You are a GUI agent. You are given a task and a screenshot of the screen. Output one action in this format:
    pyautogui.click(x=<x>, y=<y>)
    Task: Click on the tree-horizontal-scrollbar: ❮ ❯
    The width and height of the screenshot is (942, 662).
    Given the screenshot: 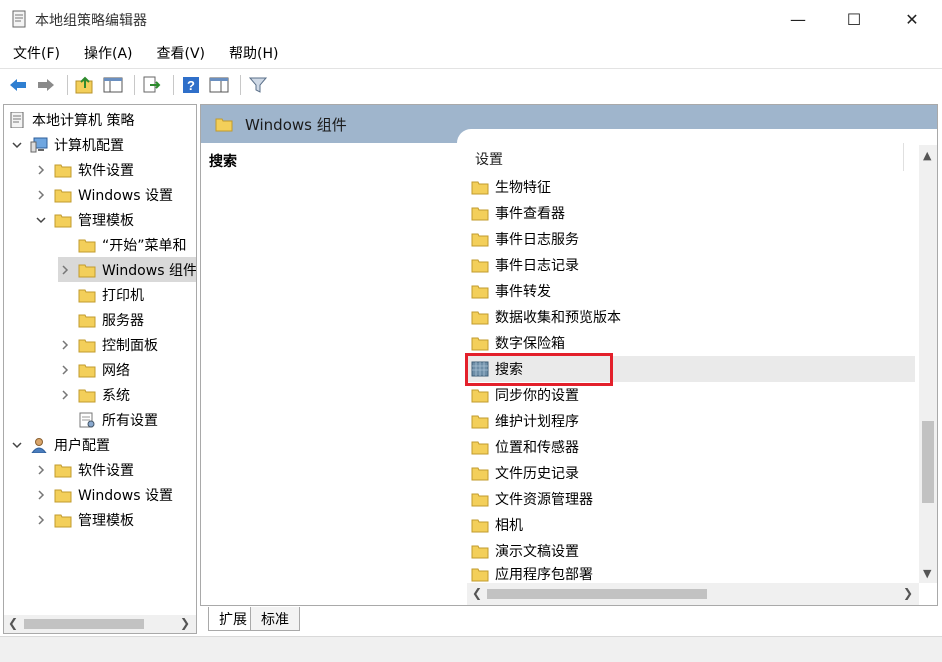 What is the action you would take?
    pyautogui.click(x=100, y=624)
    